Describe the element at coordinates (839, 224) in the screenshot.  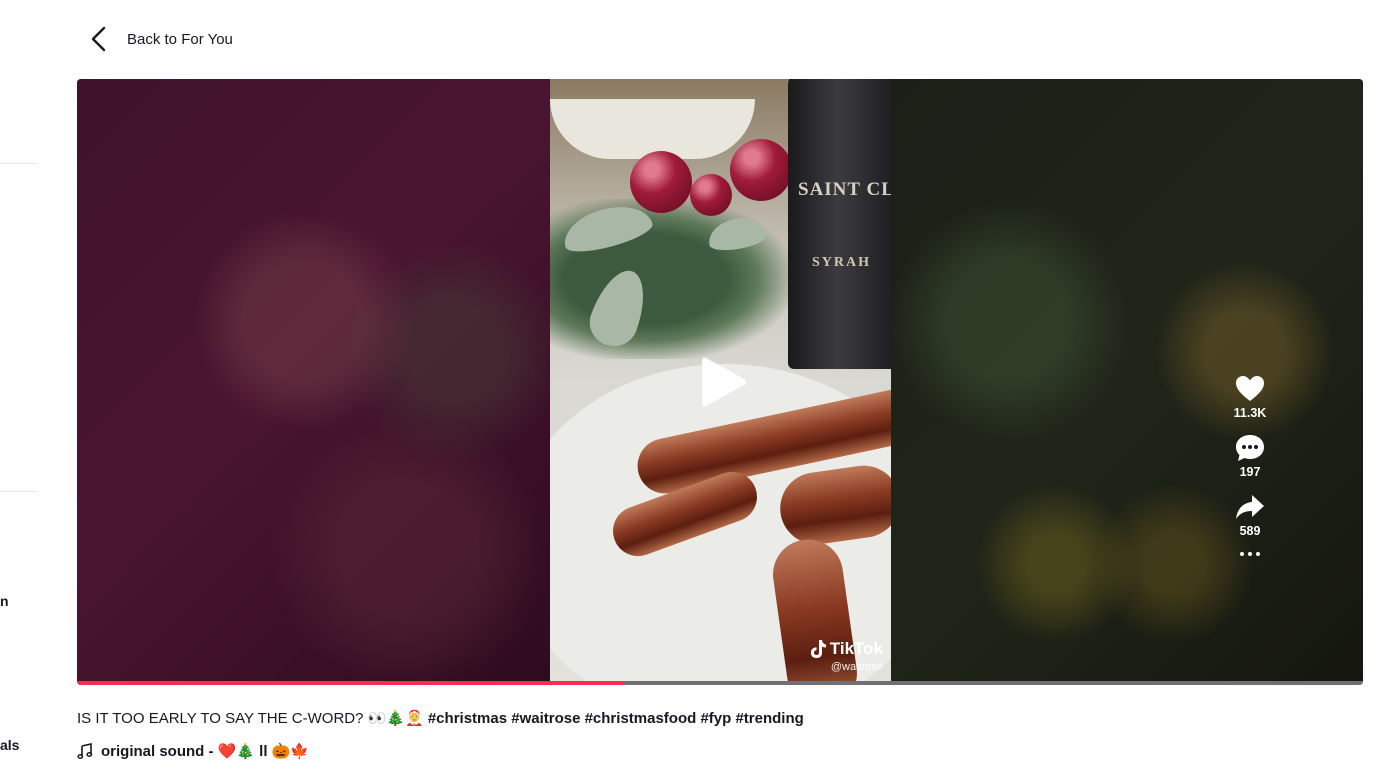
I see `video-wine-bottle: SAINT CLAIR SYRAH` at that location.